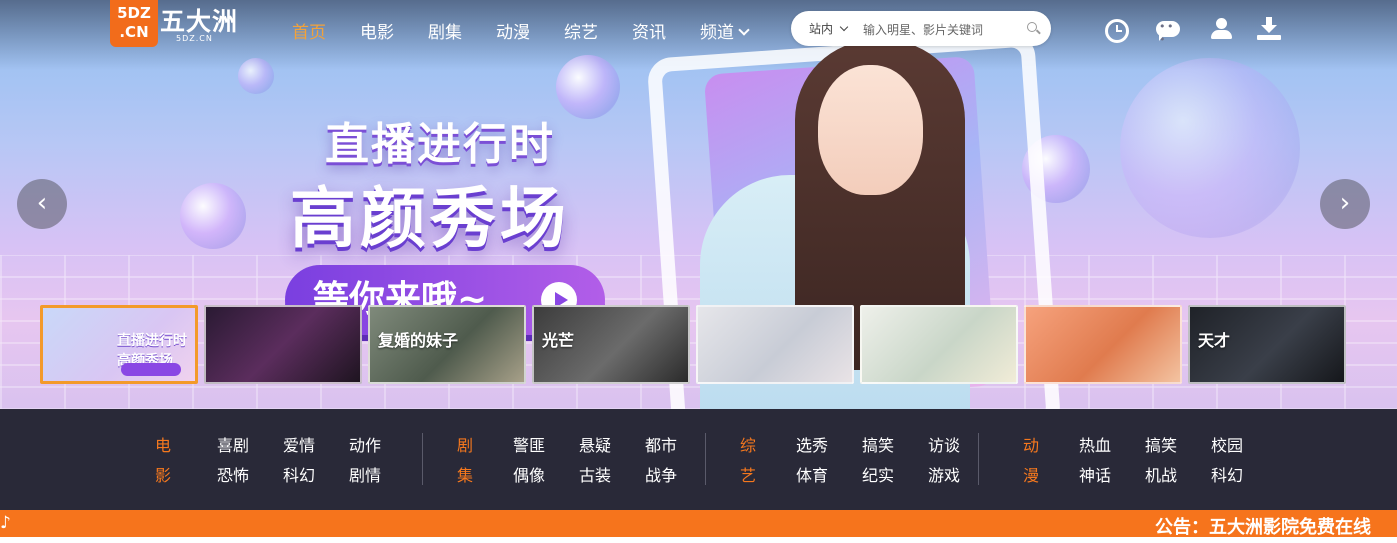 The height and width of the screenshot is (543, 1397). Describe the element at coordinates (119, 344) in the screenshot. I see `carousel-thumbnail: 直播进行时 高颜秀场` at that location.